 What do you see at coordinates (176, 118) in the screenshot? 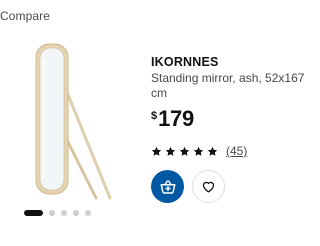
I see `price-amount: 179` at bounding box center [176, 118].